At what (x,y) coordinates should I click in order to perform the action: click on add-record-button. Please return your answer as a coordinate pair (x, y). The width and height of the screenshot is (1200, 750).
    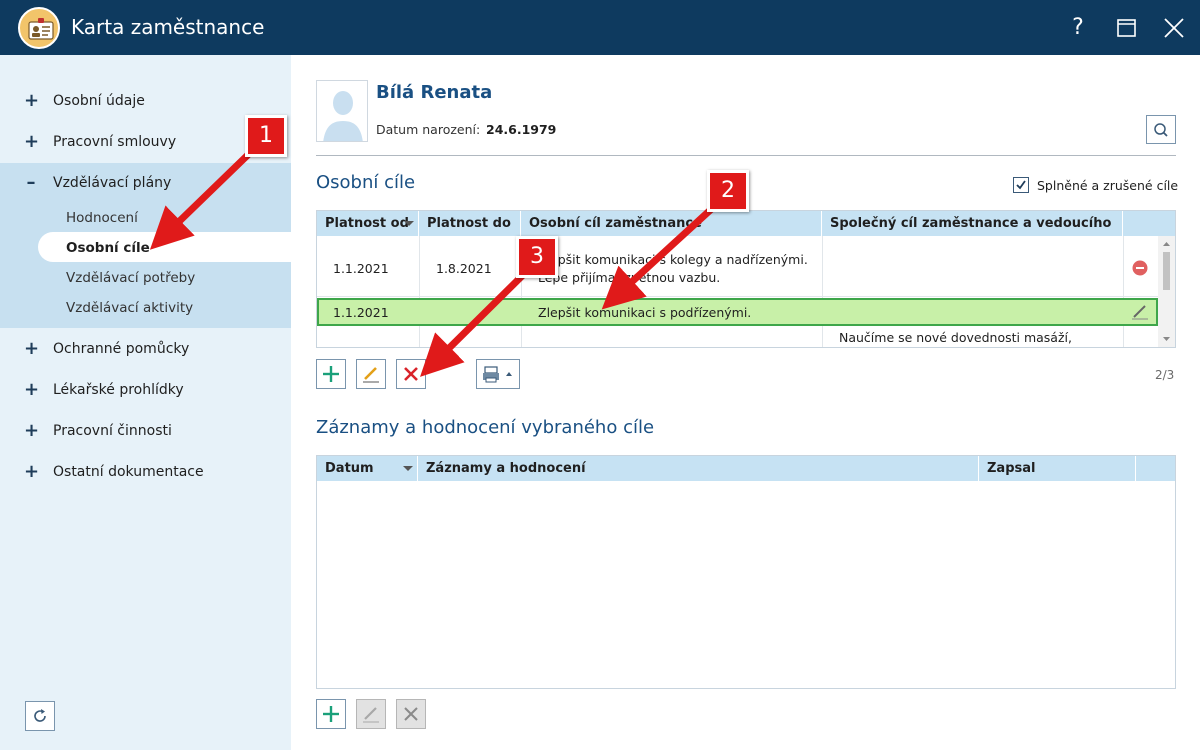
    Looking at the image, I should click on (331, 714).